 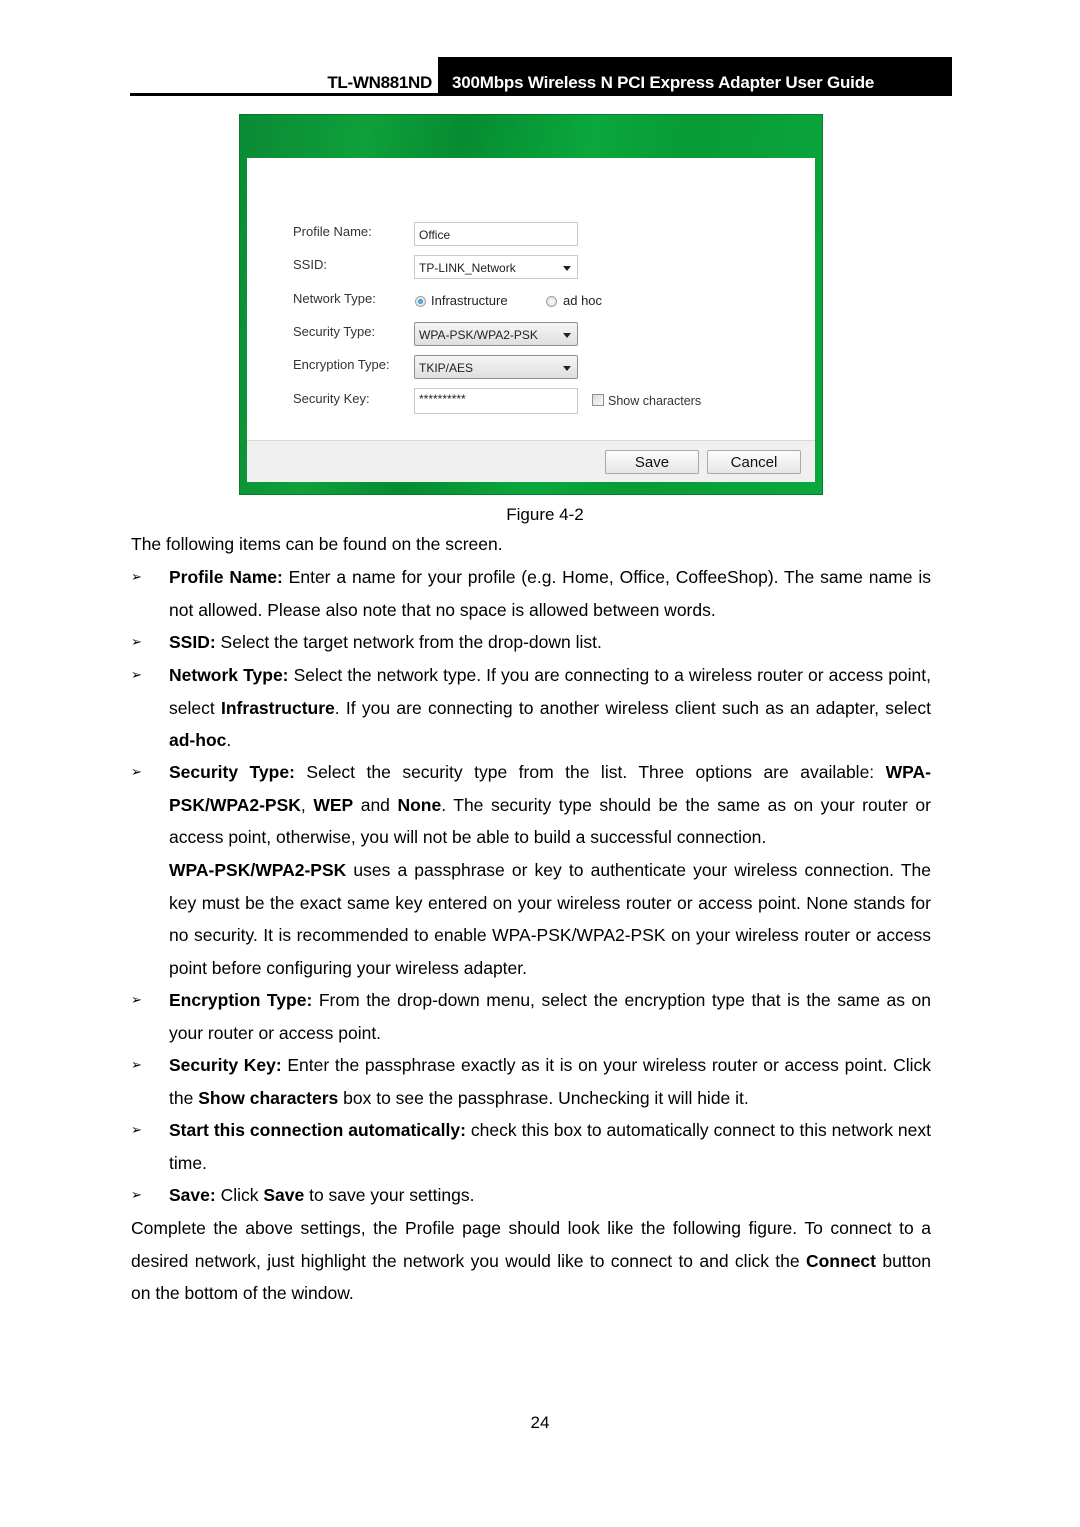 What do you see at coordinates (442, 399) in the screenshot?
I see `security-key-value: **********` at bounding box center [442, 399].